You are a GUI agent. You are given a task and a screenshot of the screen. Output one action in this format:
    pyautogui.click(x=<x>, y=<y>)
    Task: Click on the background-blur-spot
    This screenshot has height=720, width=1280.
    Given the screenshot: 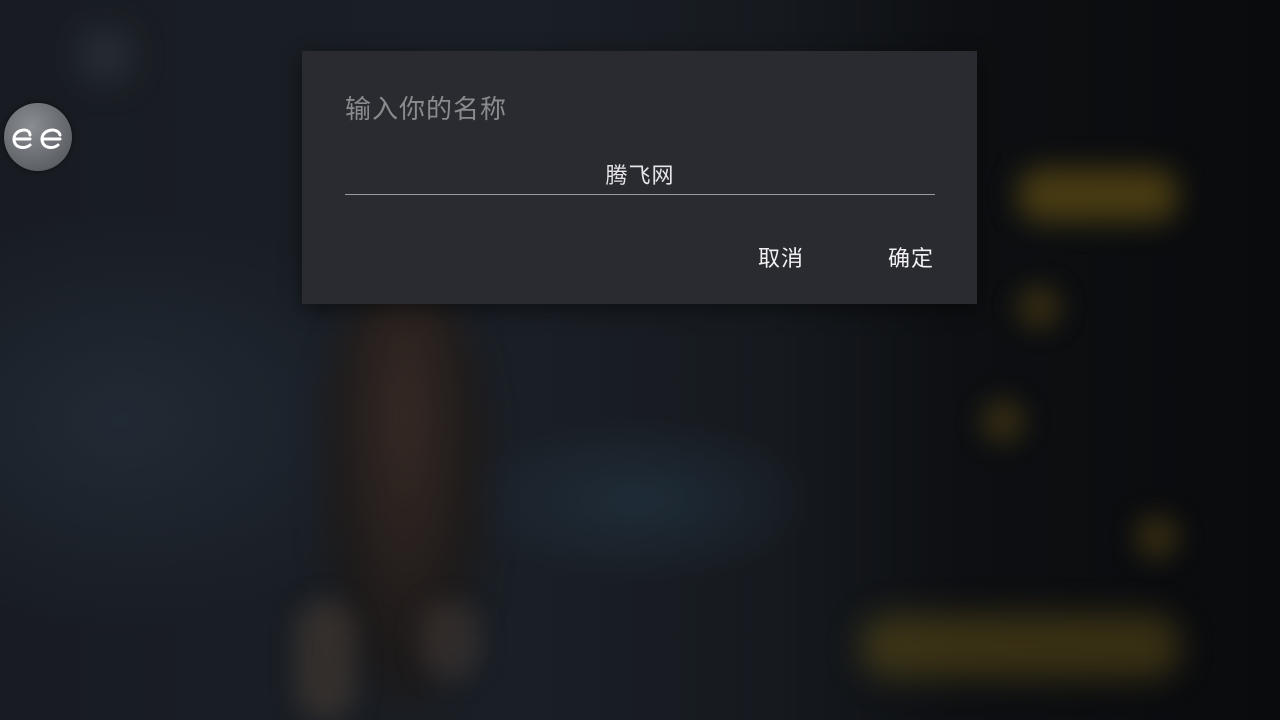 What is the action you would take?
    pyautogui.click(x=105, y=55)
    